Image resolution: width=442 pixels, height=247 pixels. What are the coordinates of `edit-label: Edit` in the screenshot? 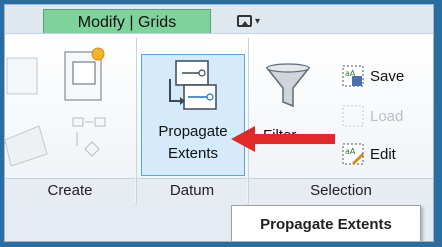 It's located at (383, 154).